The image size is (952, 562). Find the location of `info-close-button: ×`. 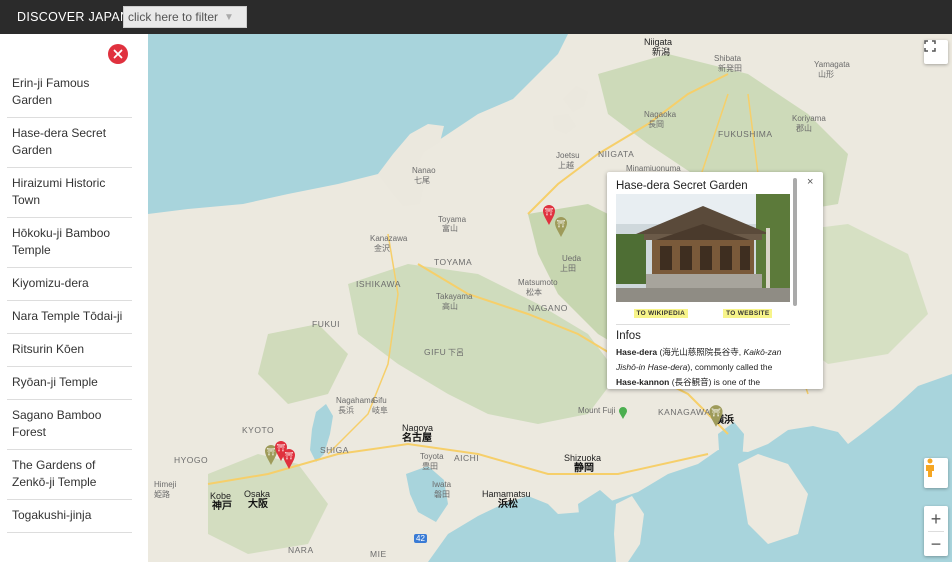

info-close-button: × is located at coordinates (810, 182).